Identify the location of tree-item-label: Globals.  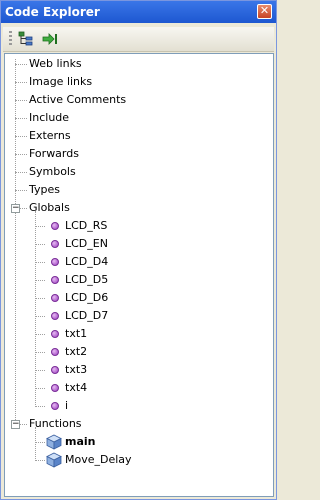
(49, 207).